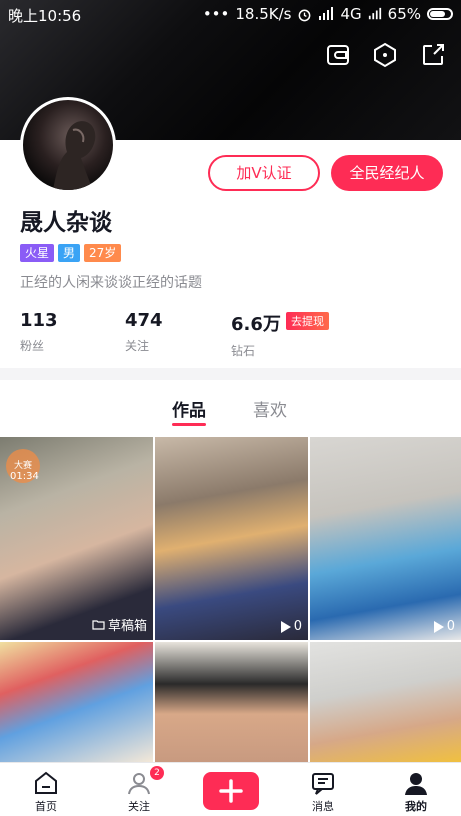  What do you see at coordinates (127, 626) in the screenshot?
I see `draft-label: 草稿箱` at bounding box center [127, 626].